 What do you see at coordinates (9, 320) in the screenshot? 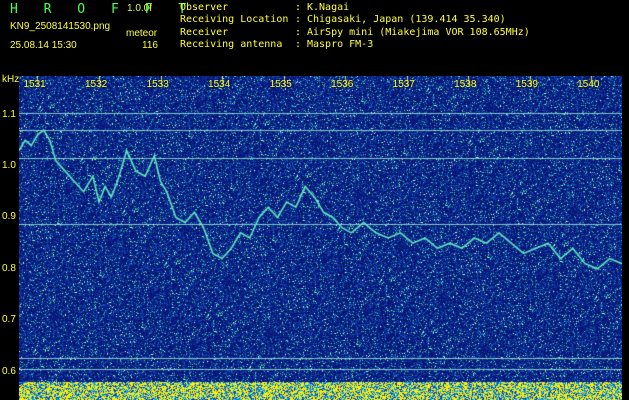
I see `y-tick-label: 0.7` at bounding box center [9, 320].